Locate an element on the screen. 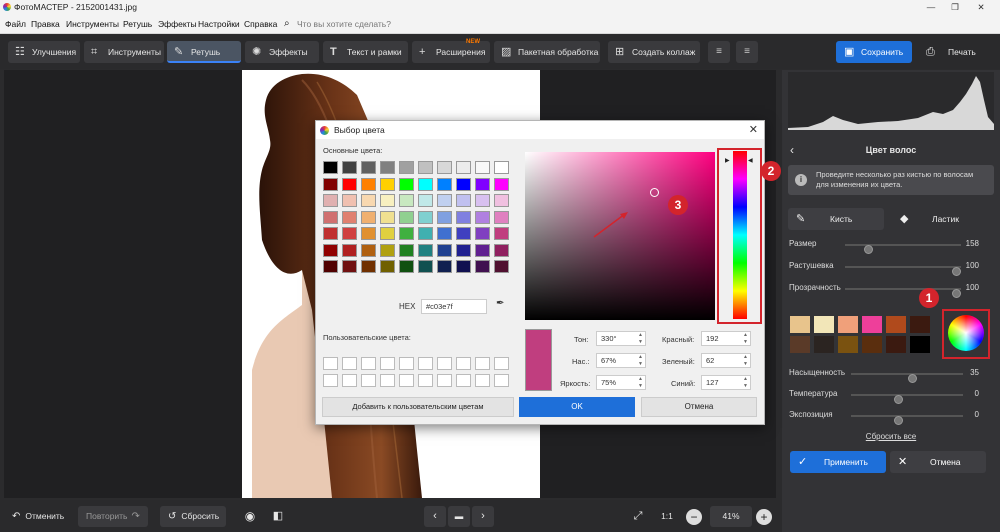 The image size is (1000, 532). feather-slider: Растушевка 100 is located at coordinates (884, 268).